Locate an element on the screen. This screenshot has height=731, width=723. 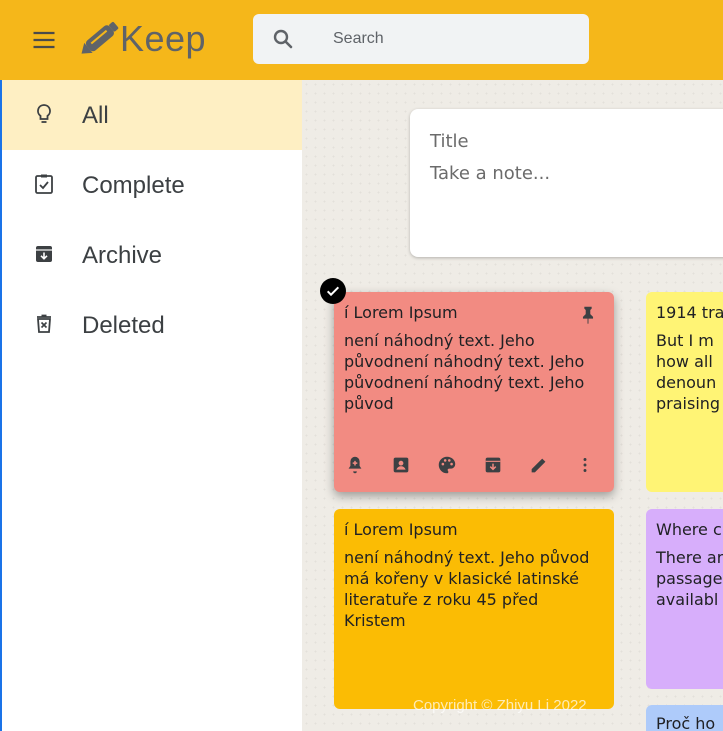
contact-icon is located at coordinates (401, 465).